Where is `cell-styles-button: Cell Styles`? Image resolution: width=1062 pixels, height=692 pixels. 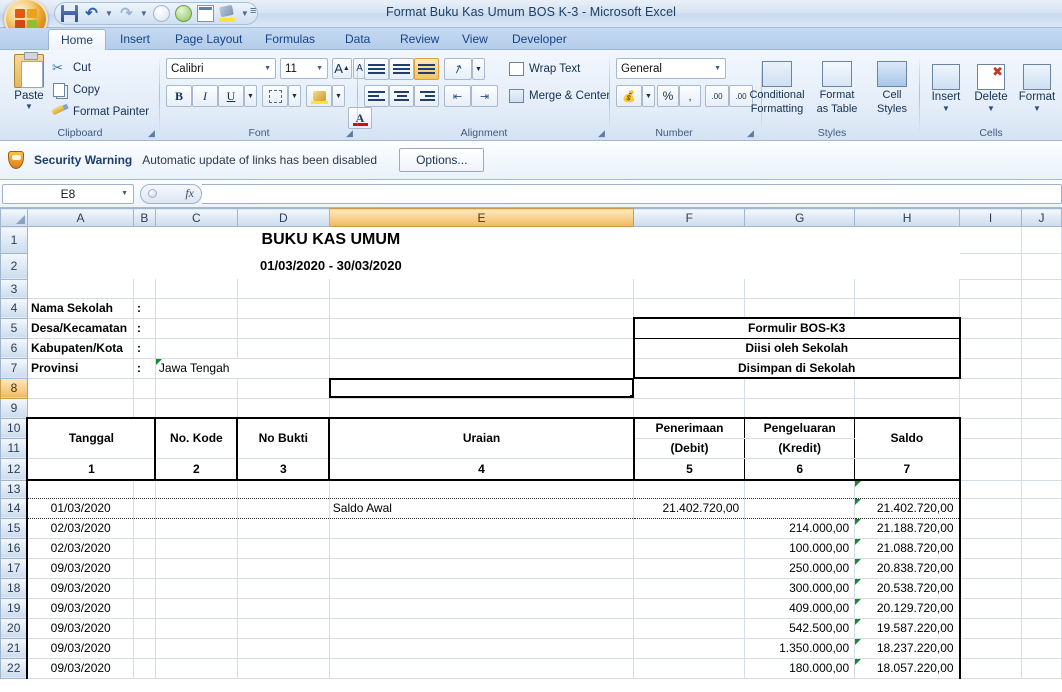
cell-styles-button: Cell Styles is located at coordinates (892, 88).